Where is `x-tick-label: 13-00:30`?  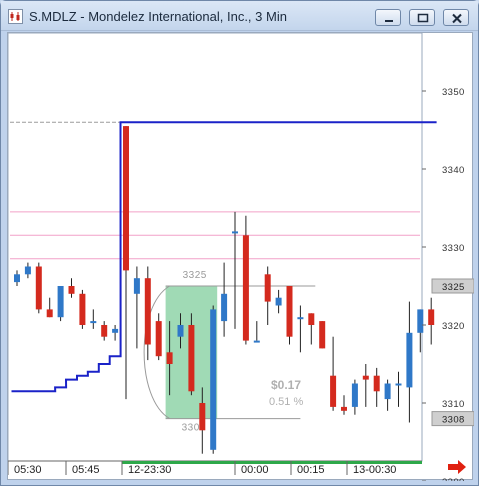 x-tick-label: 13-00:30 is located at coordinates (374, 470).